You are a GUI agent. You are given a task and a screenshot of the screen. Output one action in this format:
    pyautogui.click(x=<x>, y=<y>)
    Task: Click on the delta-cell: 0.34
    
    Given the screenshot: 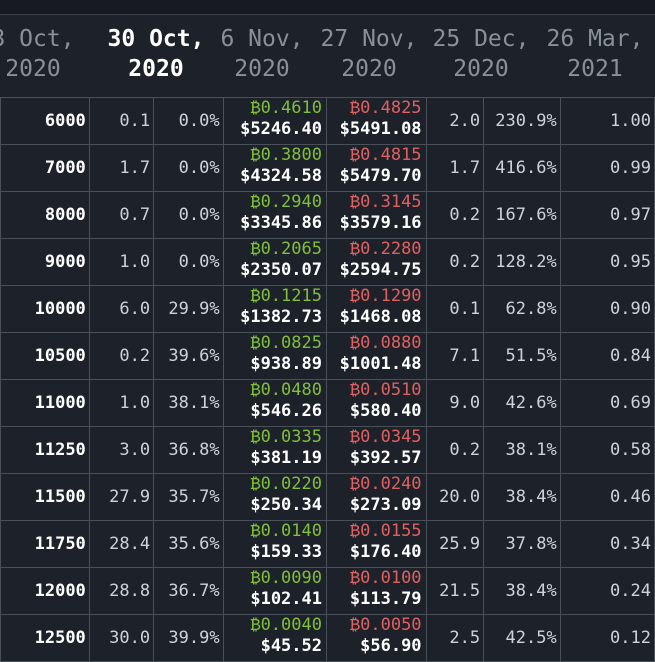 What is the action you would take?
    pyautogui.click(x=607, y=544)
    